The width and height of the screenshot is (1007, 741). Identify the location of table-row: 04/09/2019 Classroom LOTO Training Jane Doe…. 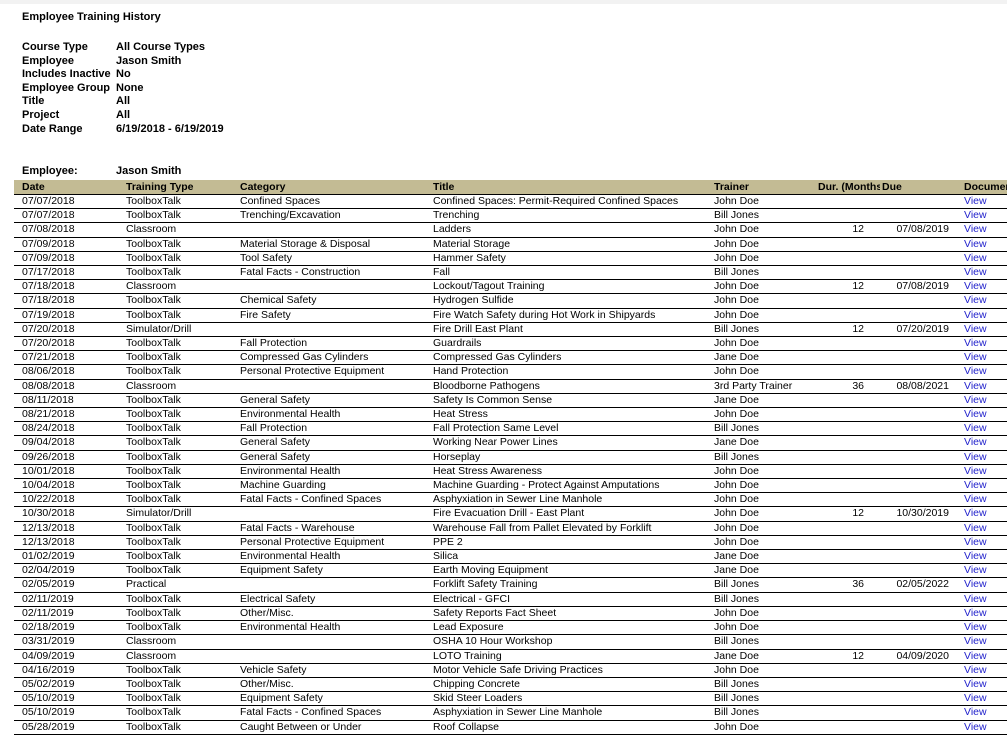
(510, 656).